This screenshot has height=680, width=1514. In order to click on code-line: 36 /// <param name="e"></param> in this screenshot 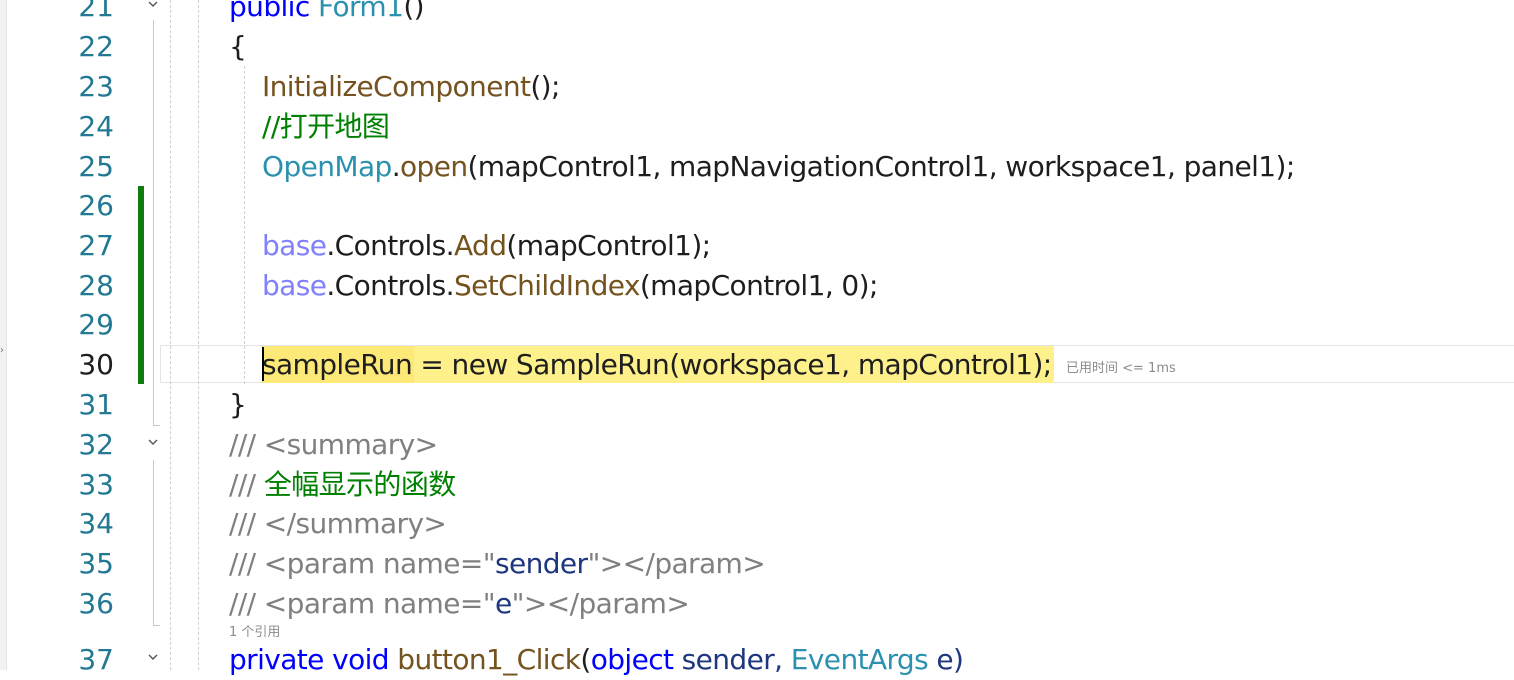, I will do `click(757, 604)`.